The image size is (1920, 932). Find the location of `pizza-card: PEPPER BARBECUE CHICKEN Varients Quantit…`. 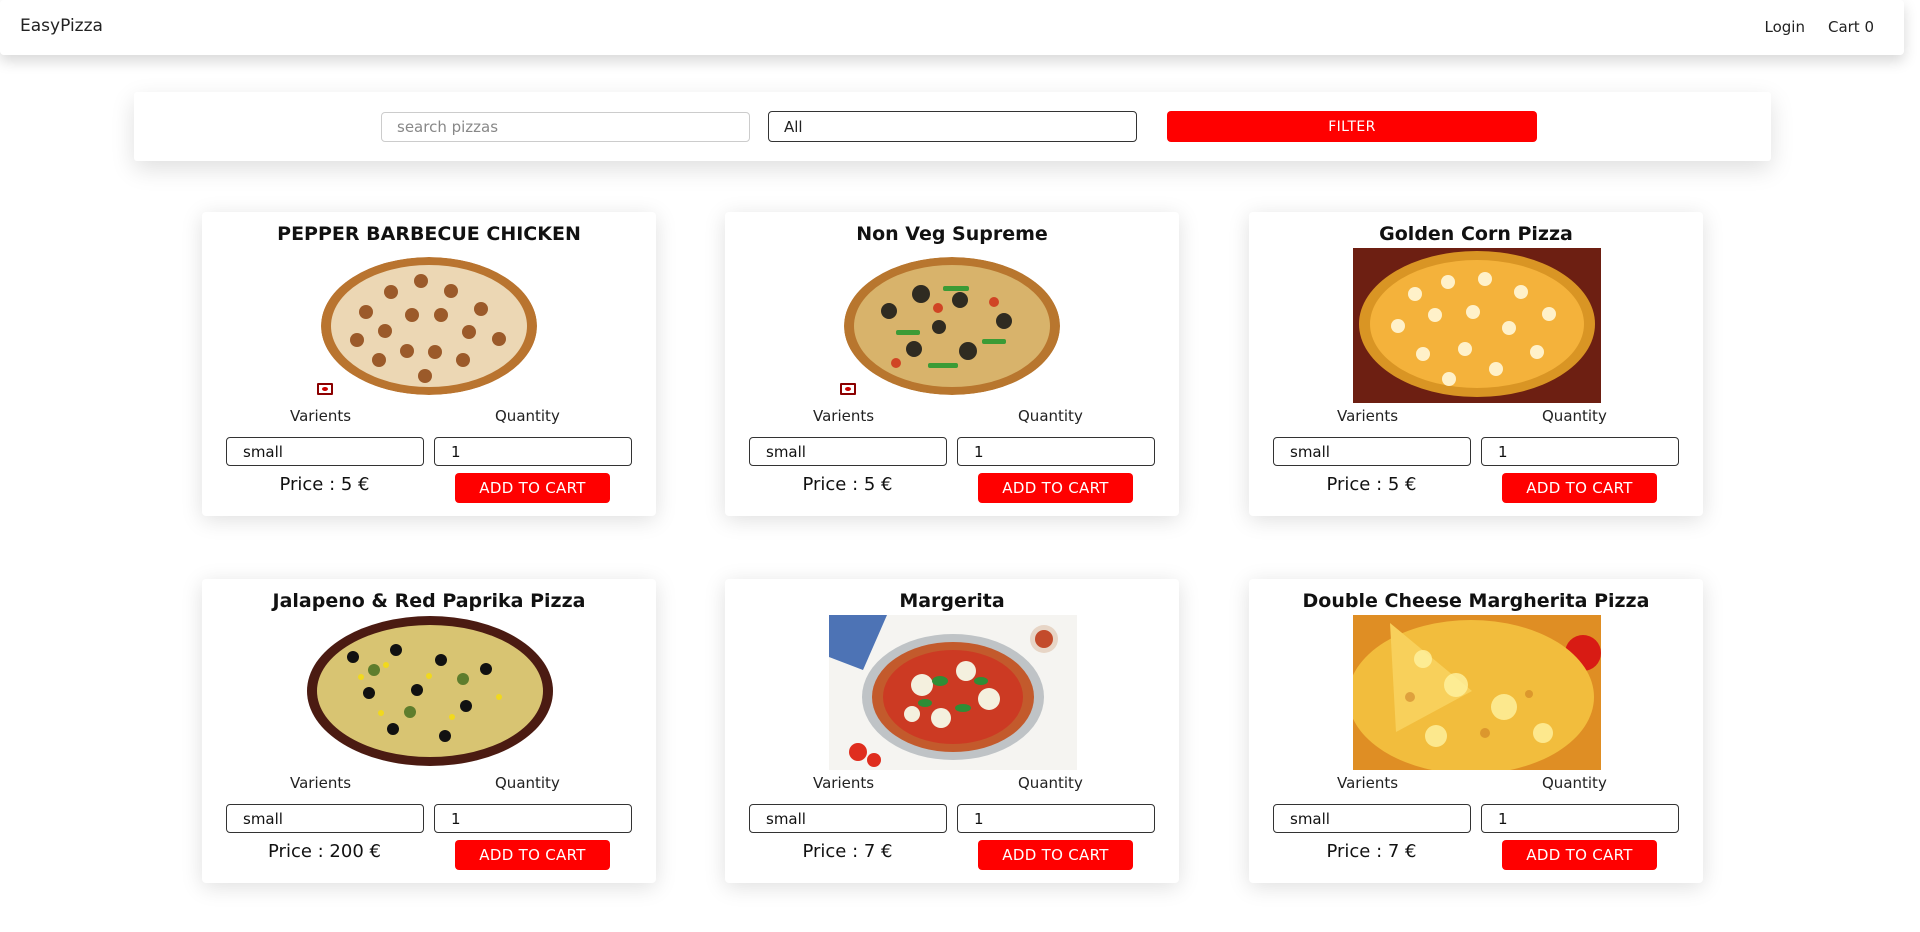

pizza-card: PEPPER BARBECUE CHICKEN Varients Quantit… is located at coordinates (429, 364).